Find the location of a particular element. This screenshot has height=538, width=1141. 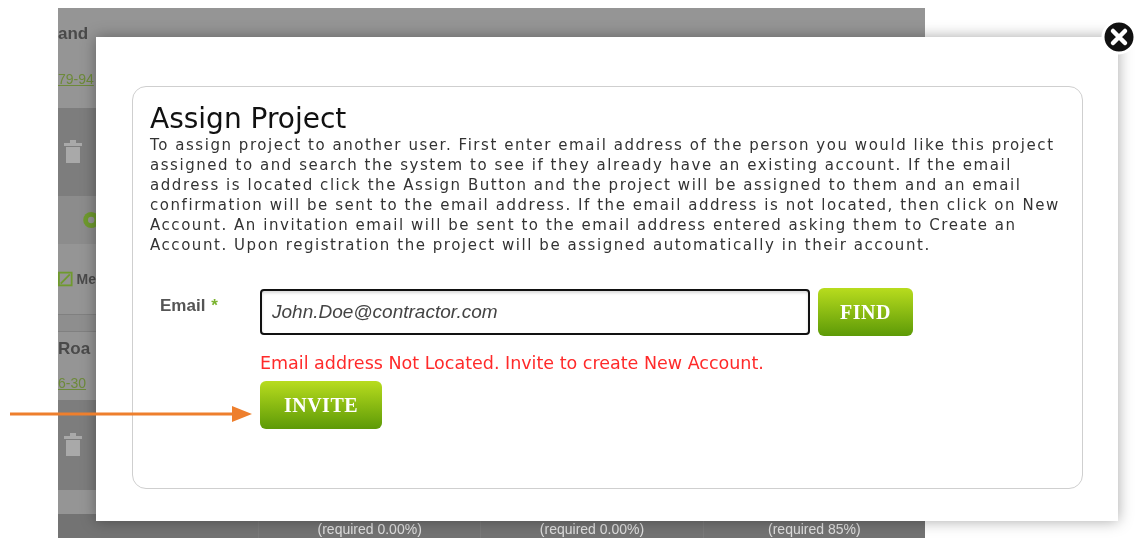

dialog-title: Assign Project is located at coordinates (249, 119).